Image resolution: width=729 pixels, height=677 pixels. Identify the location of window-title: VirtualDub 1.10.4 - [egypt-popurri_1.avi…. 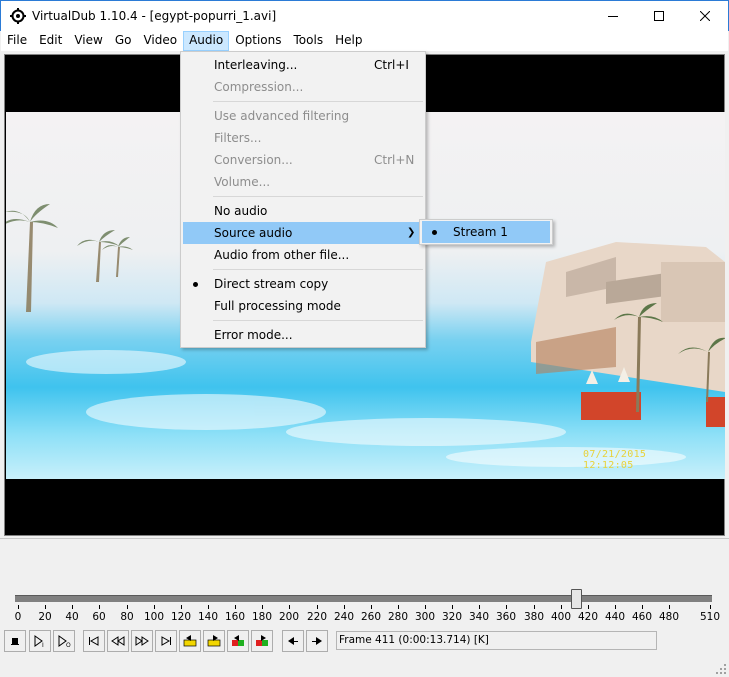
(154, 16).